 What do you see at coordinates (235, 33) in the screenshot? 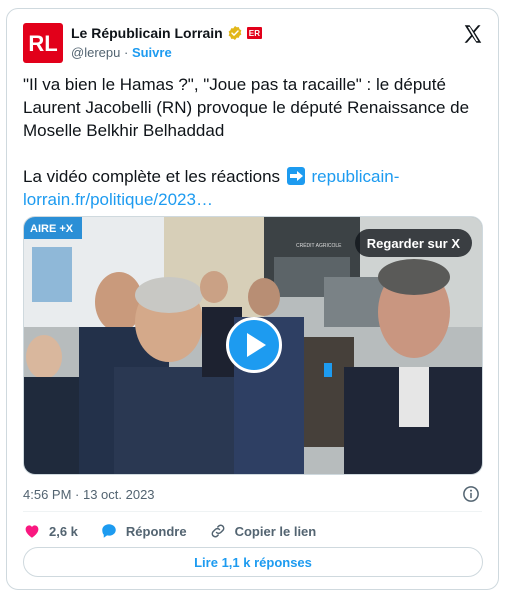
I see `verified-gold-icon` at bounding box center [235, 33].